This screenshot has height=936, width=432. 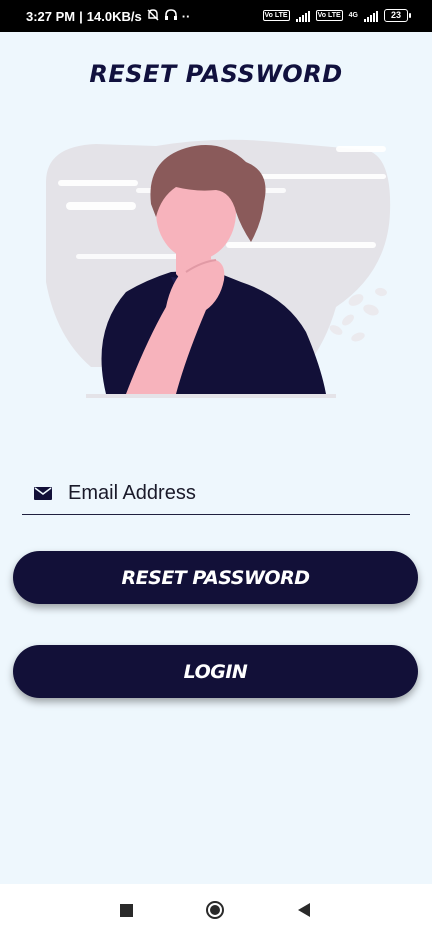 What do you see at coordinates (114, 16) in the screenshot?
I see `status-speed: 14.0KB/s` at bounding box center [114, 16].